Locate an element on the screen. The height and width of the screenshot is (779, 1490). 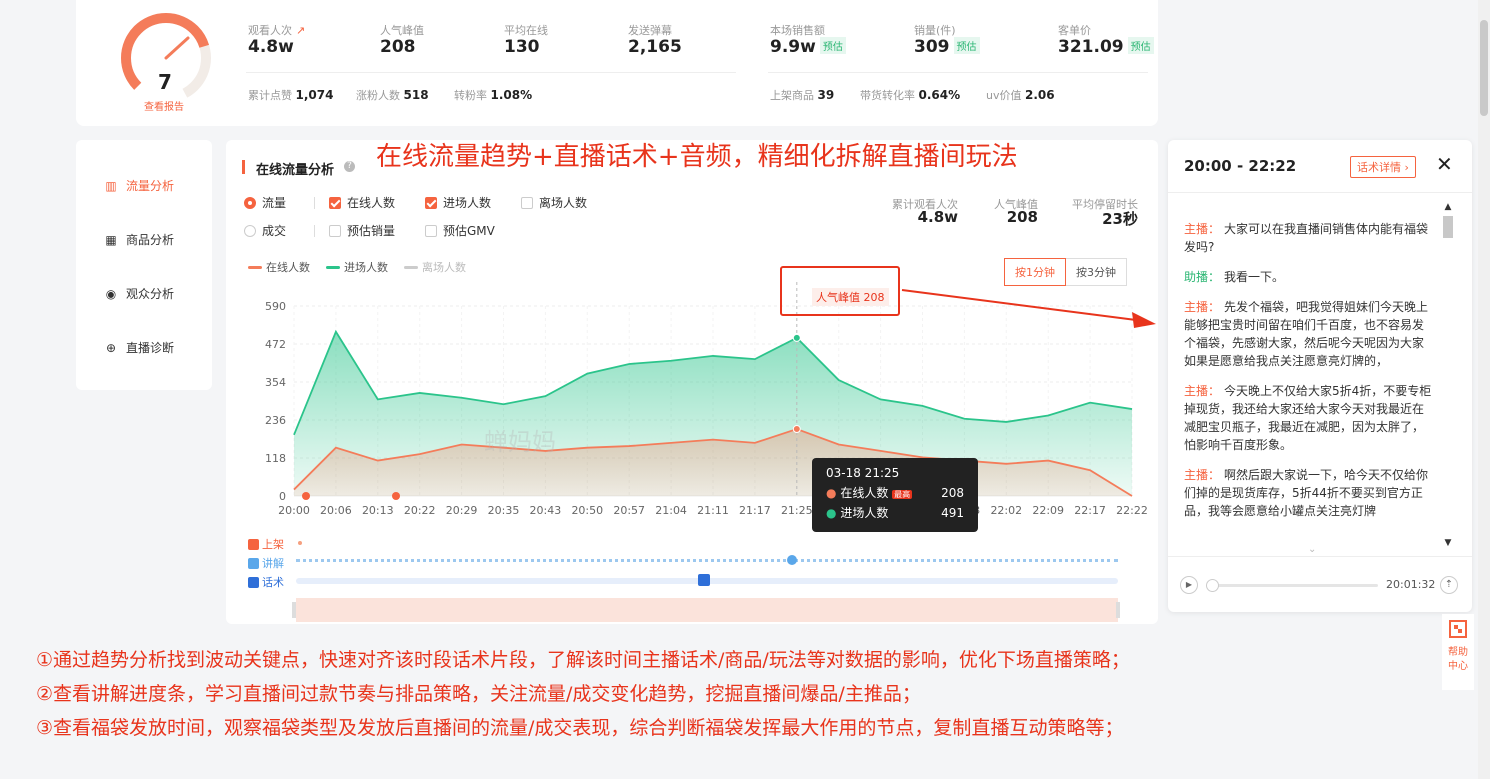
transcript-scrollbar: ▲ ▼ is located at coordinates (1448, 375).